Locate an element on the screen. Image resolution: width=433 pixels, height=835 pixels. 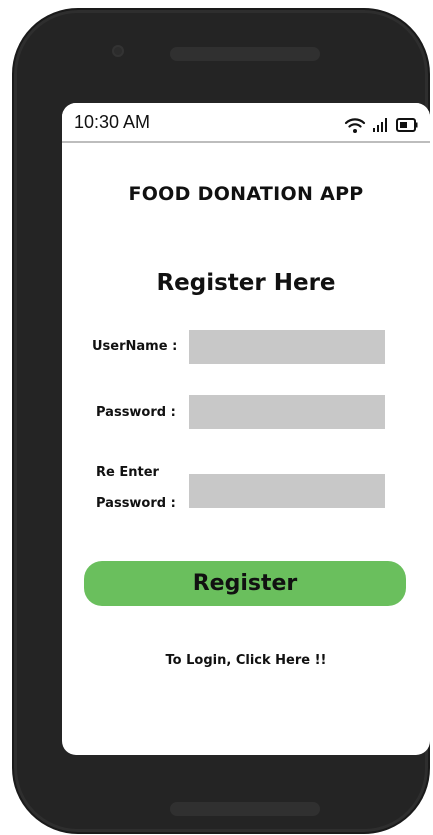
speaker-grille is located at coordinates (245, 54).